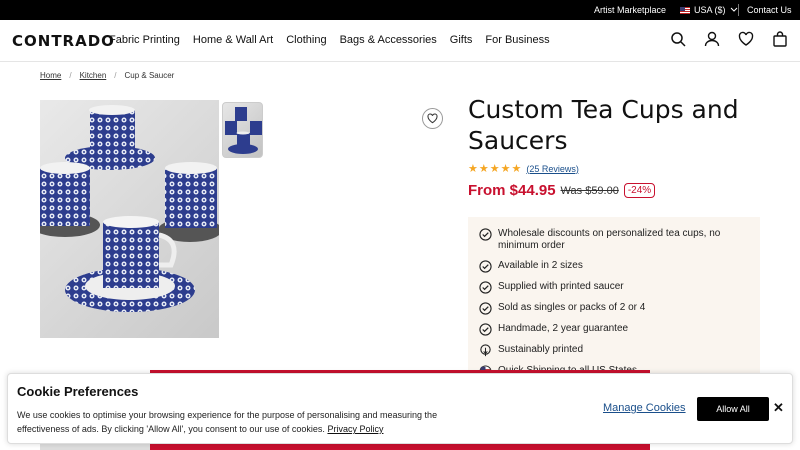 The image size is (800, 450). I want to click on product-title: Custom Tea Cups and Saucers, so click(603, 125).